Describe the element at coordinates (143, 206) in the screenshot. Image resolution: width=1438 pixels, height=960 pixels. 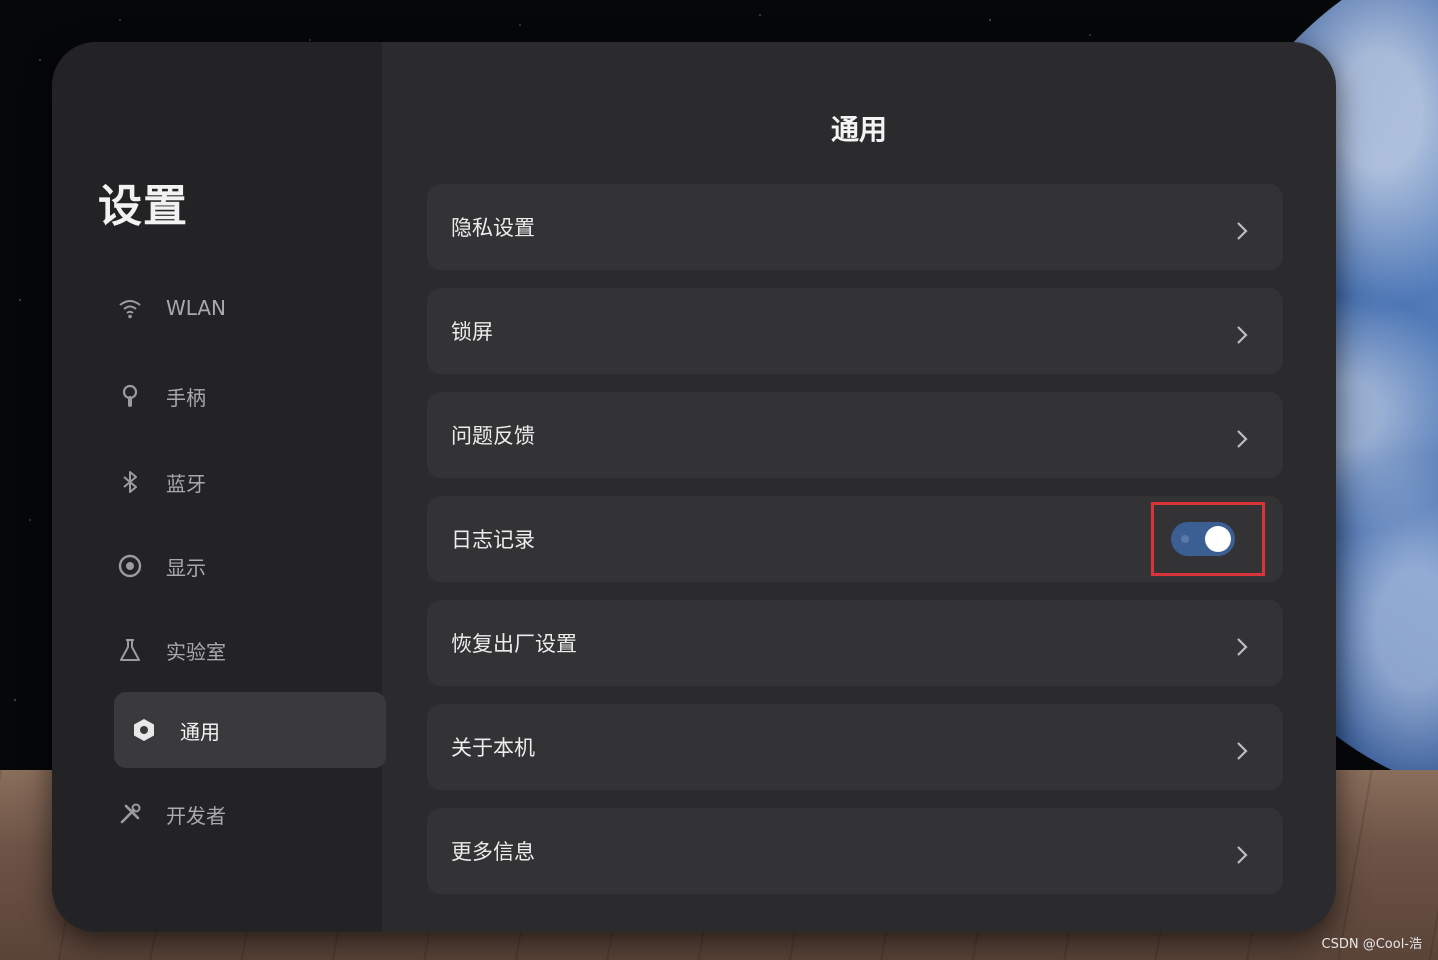
I see `sidebar-title: 设置` at that location.